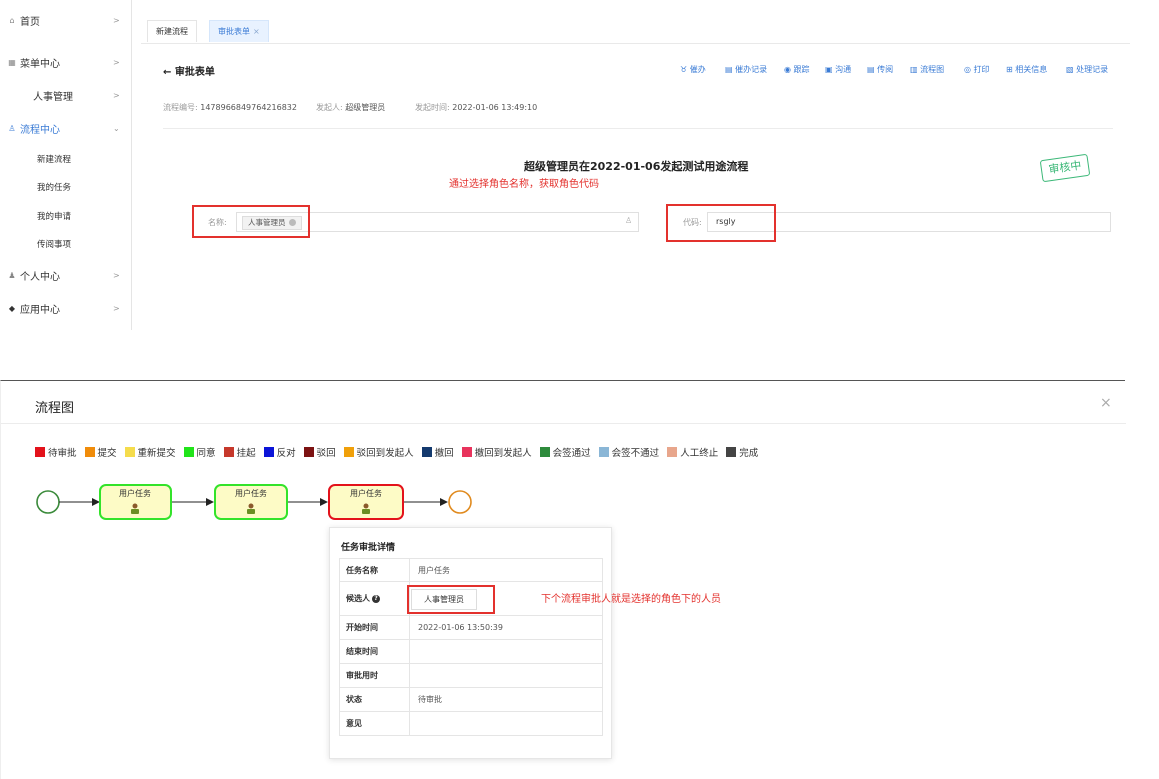  What do you see at coordinates (729, 69) in the screenshot?
I see `urge-record-icon: ▤` at bounding box center [729, 69].